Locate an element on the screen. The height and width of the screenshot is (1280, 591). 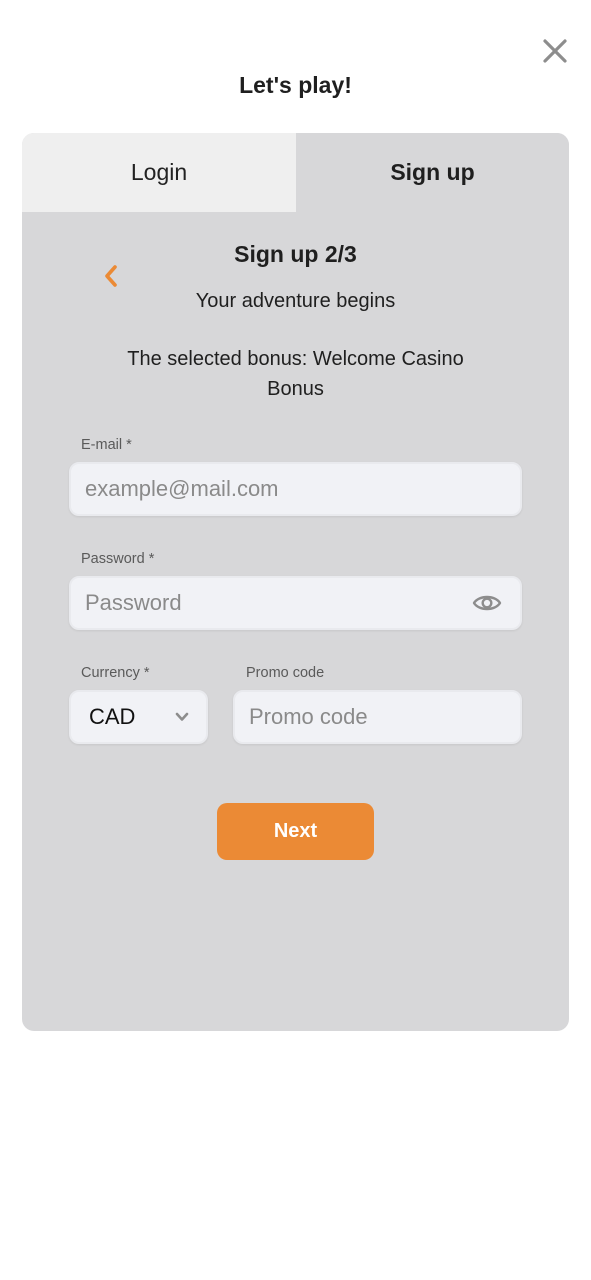
step-subtitle: Your adventure begins is located at coordinates (295, 301).